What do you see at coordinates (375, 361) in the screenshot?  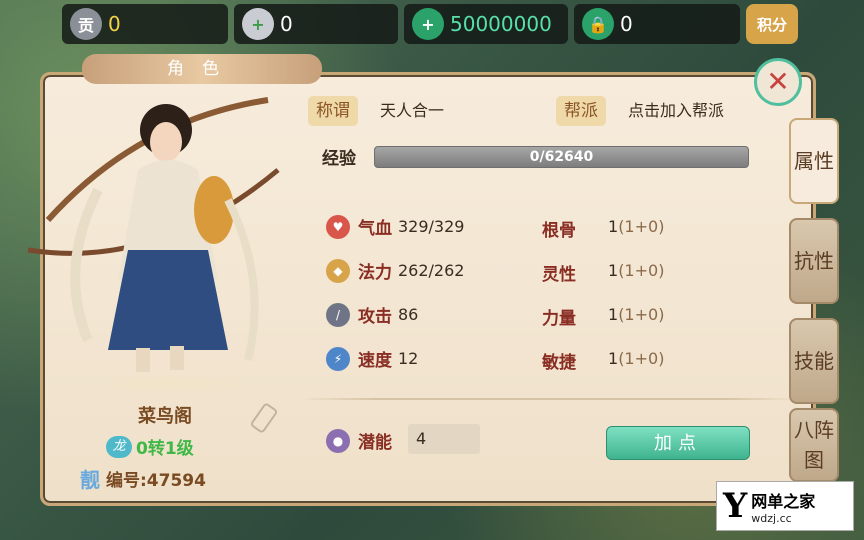 I see `stat-label: 速度` at bounding box center [375, 361].